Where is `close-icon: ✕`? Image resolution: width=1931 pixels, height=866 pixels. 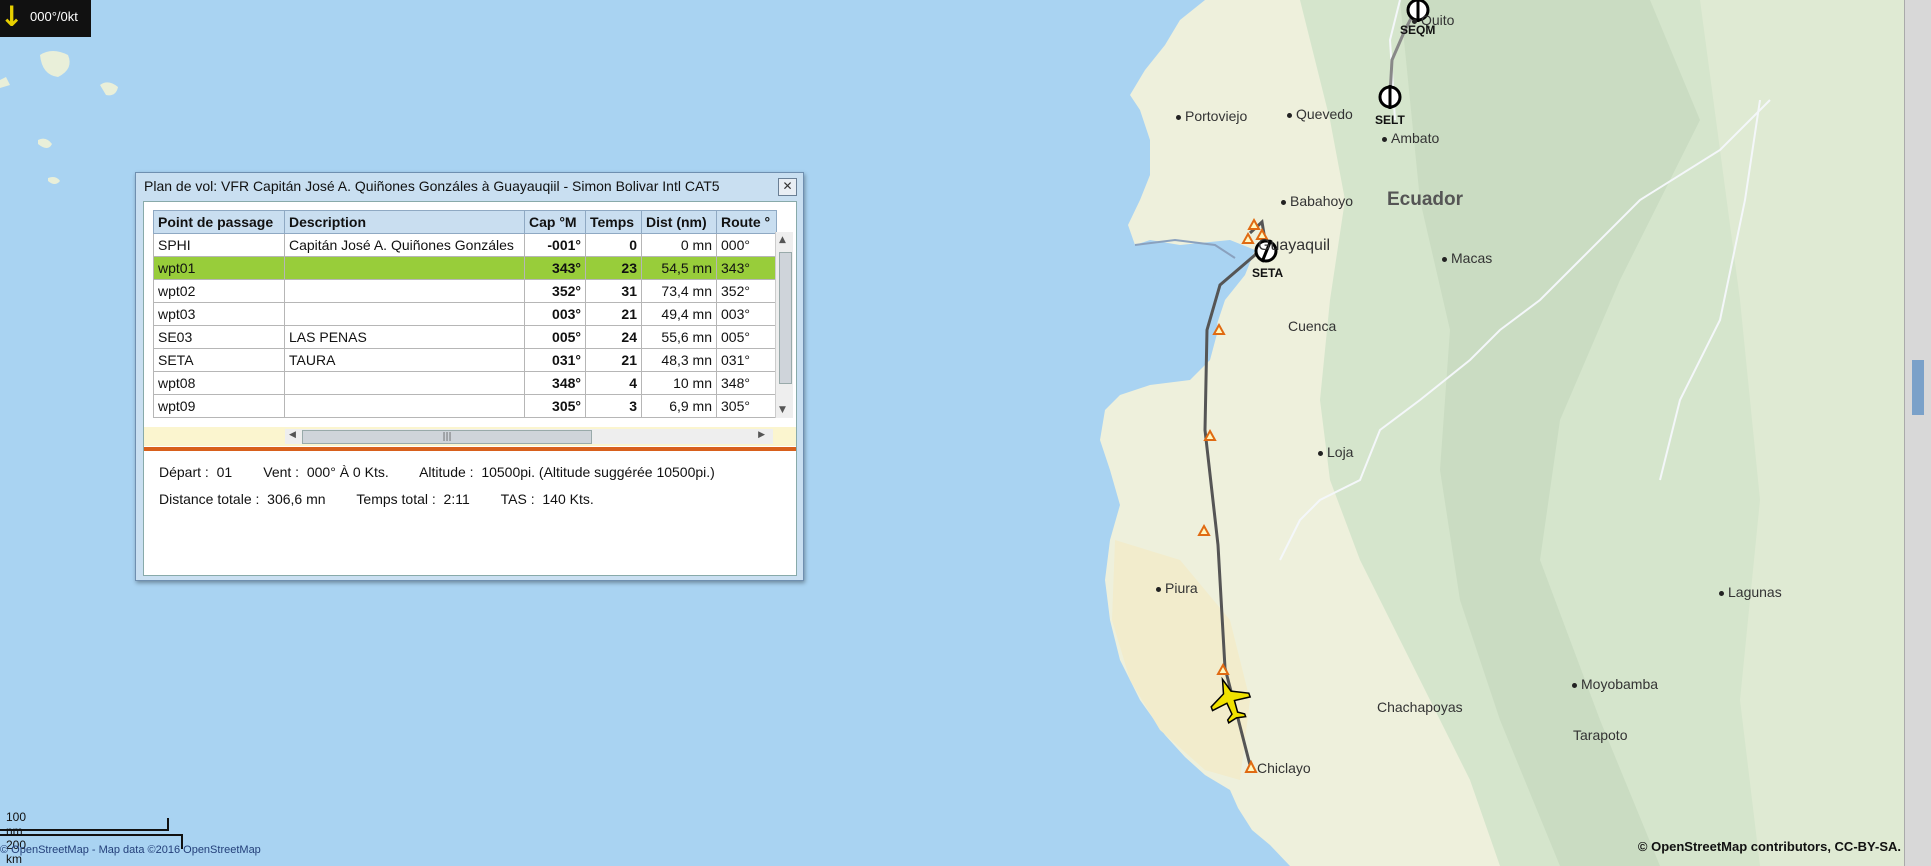 close-icon: ✕ is located at coordinates (787, 187).